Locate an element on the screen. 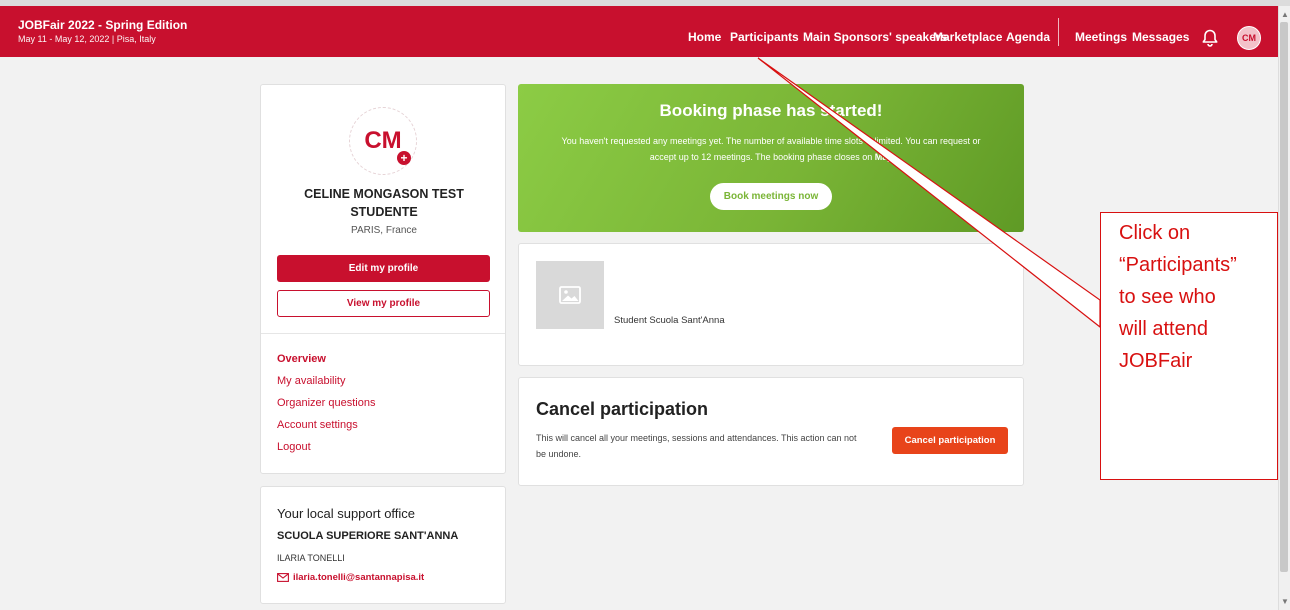 The width and height of the screenshot is (1290, 610). callout-pointer is located at coordinates (929, 193).